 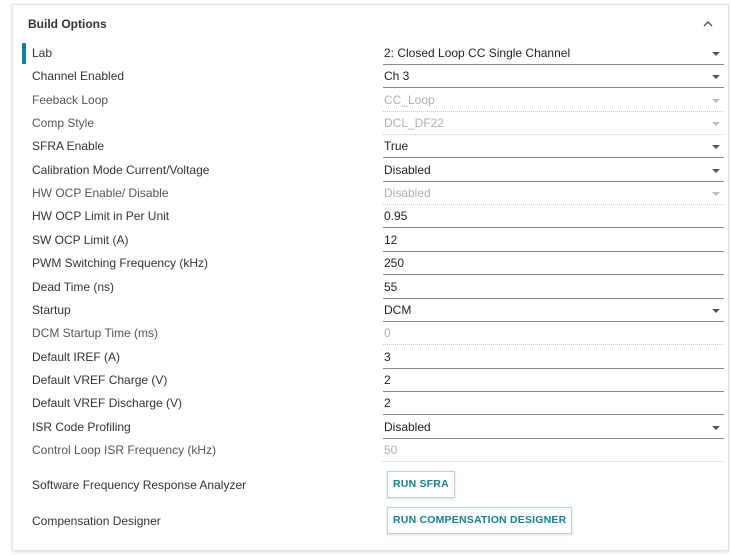 What do you see at coordinates (553, 124) in the screenshot?
I see `comp-style-select: DCL_DF22` at bounding box center [553, 124].